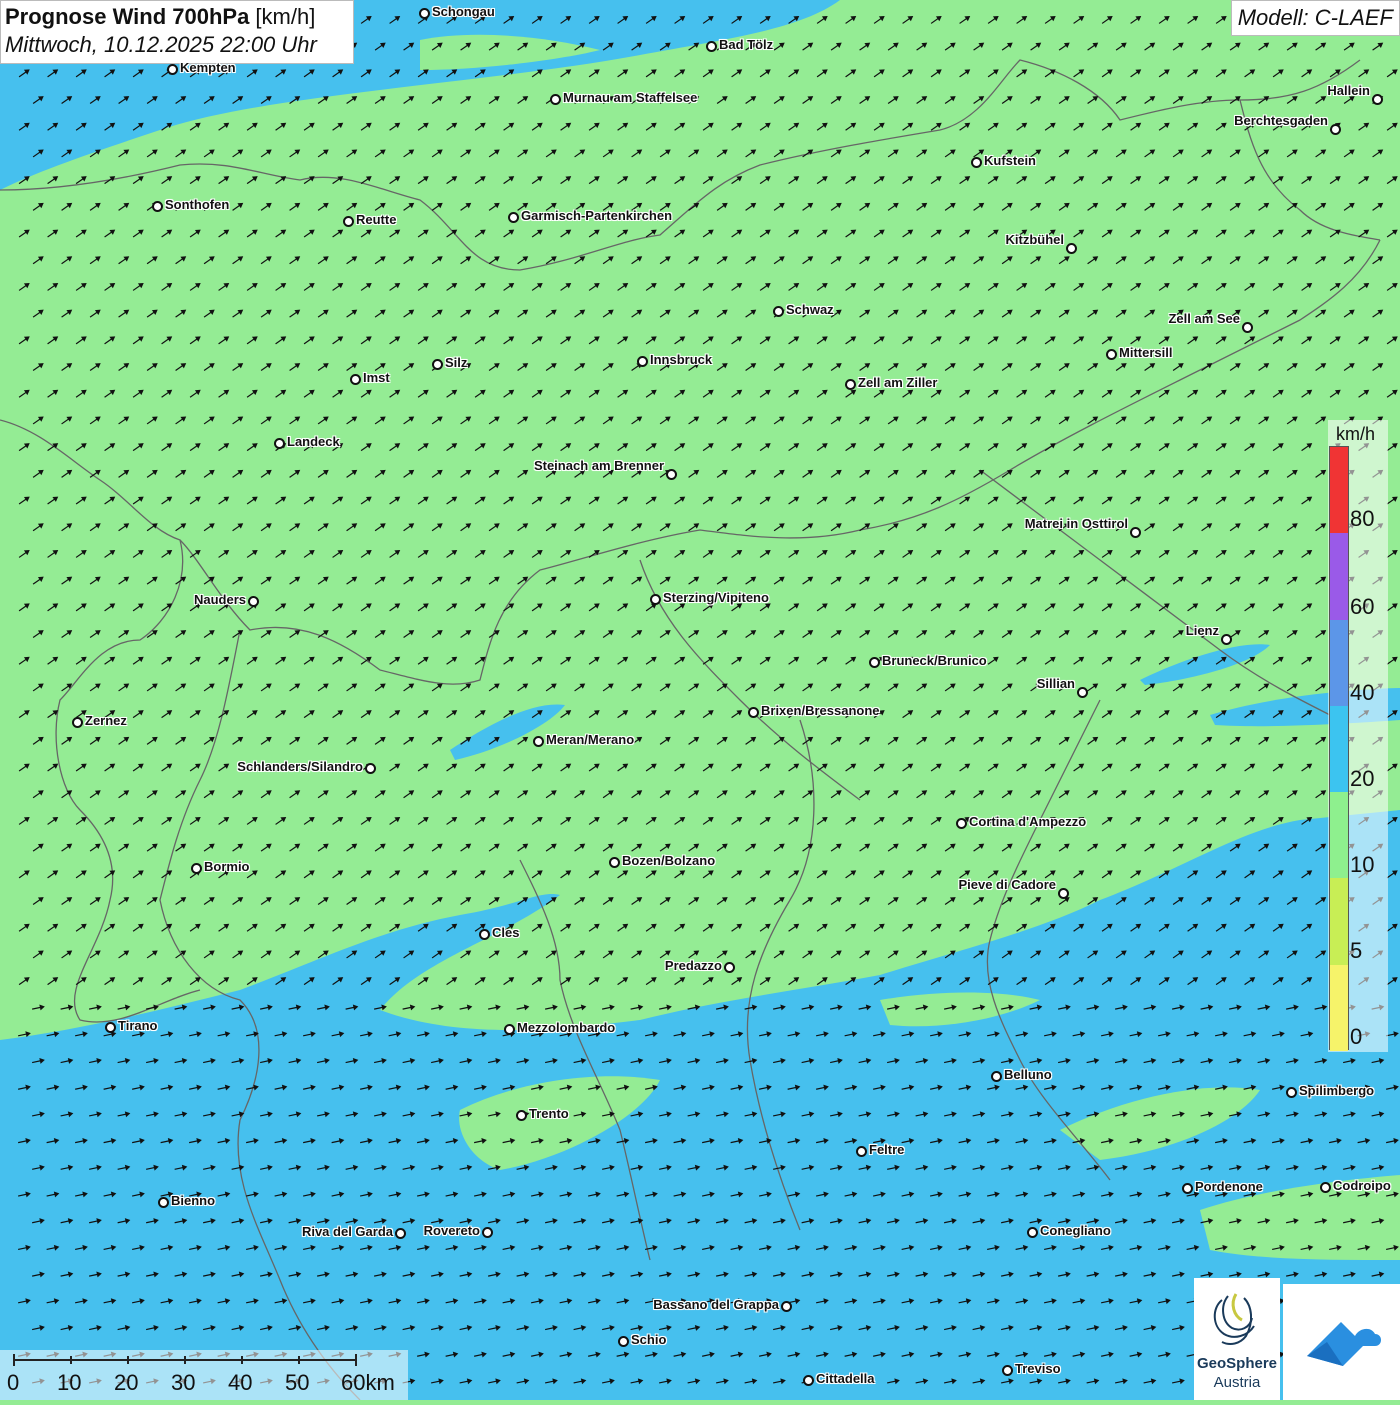 This screenshot has height=1405, width=1400. What do you see at coordinates (716, 1304) in the screenshot?
I see `city-label: Bassano del Grappa` at bounding box center [716, 1304].